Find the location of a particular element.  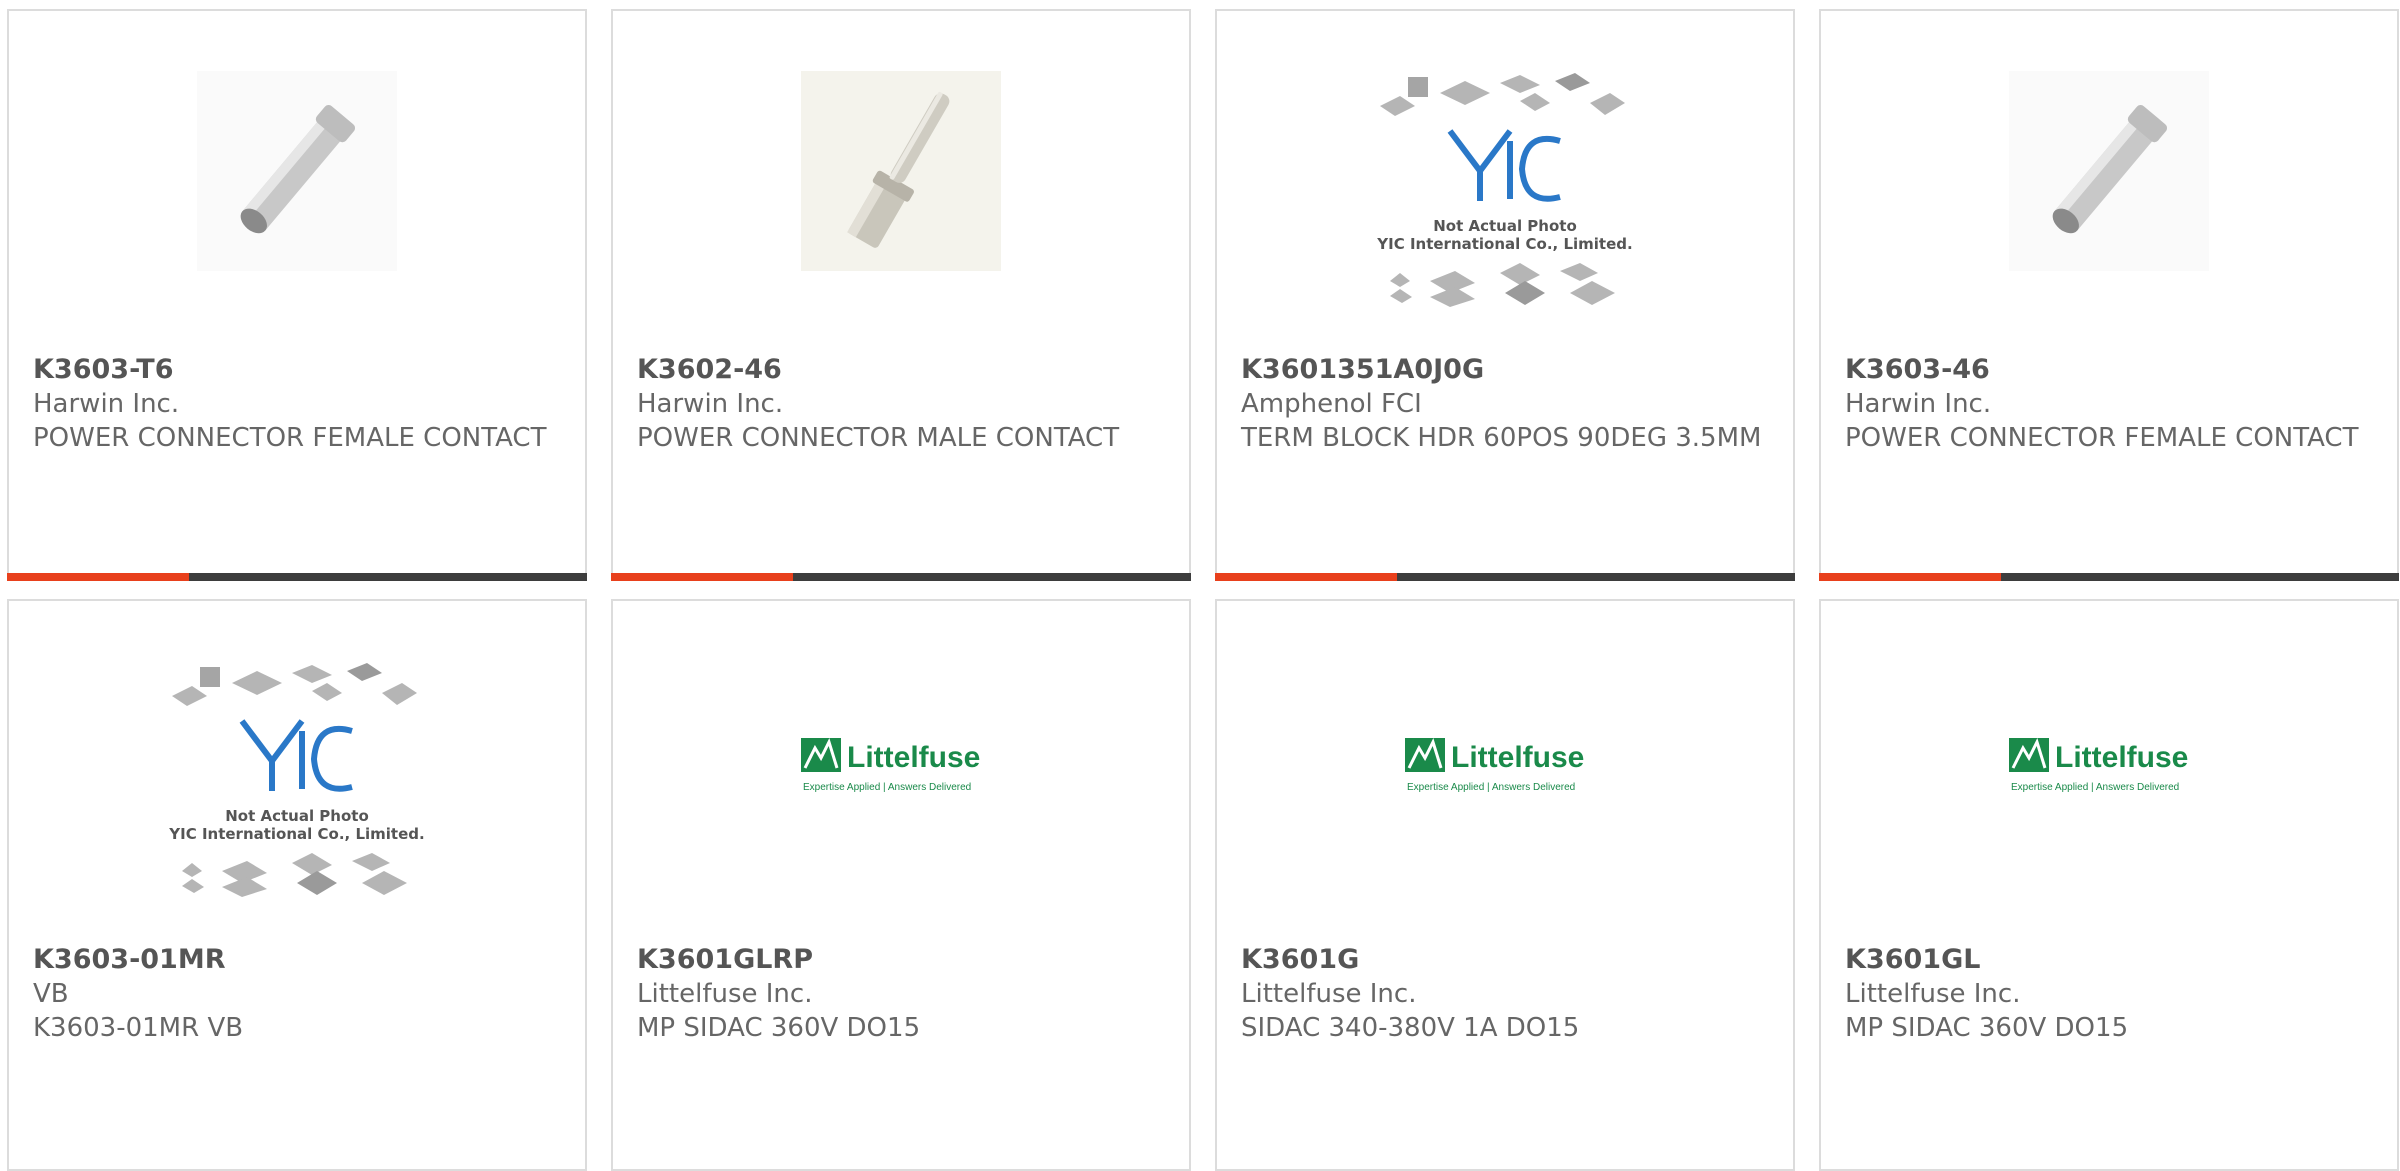

manufacturer: VB is located at coordinates (51, 994).